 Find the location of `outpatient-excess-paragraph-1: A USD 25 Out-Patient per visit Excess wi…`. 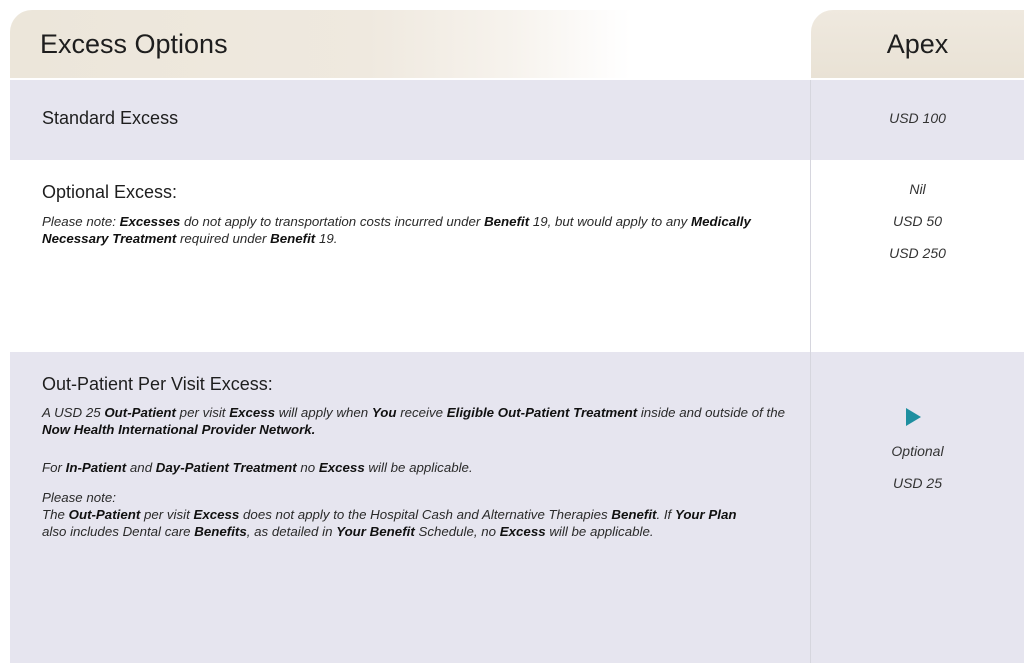

outpatient-excess-paragraph-1: A USD 25 Out-Patient per visit Excess wi… is located at coordinates (413, 421).